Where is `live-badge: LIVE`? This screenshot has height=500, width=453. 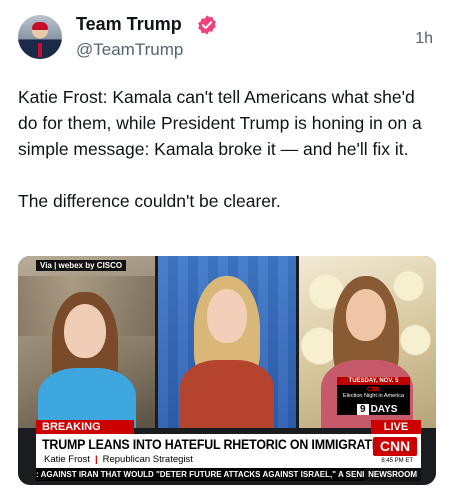
live-badge: LIVE is located at coordinates (396, 427).